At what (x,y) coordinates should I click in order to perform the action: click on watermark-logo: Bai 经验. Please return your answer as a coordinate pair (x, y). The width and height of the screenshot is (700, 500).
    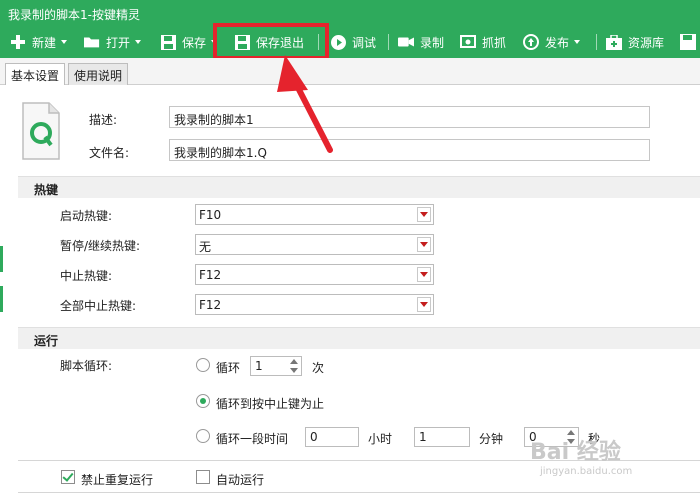
    Looking at the image, I should click on (575, 452).